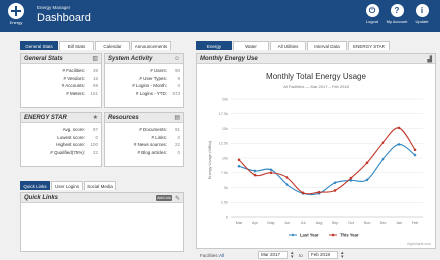 The height and width of the screenshot is (260, 440). What do you see at coordinates (144, 130) in the screenshot?
I see `stat-row: # Documents: 91` at bounding box center [144, 130].